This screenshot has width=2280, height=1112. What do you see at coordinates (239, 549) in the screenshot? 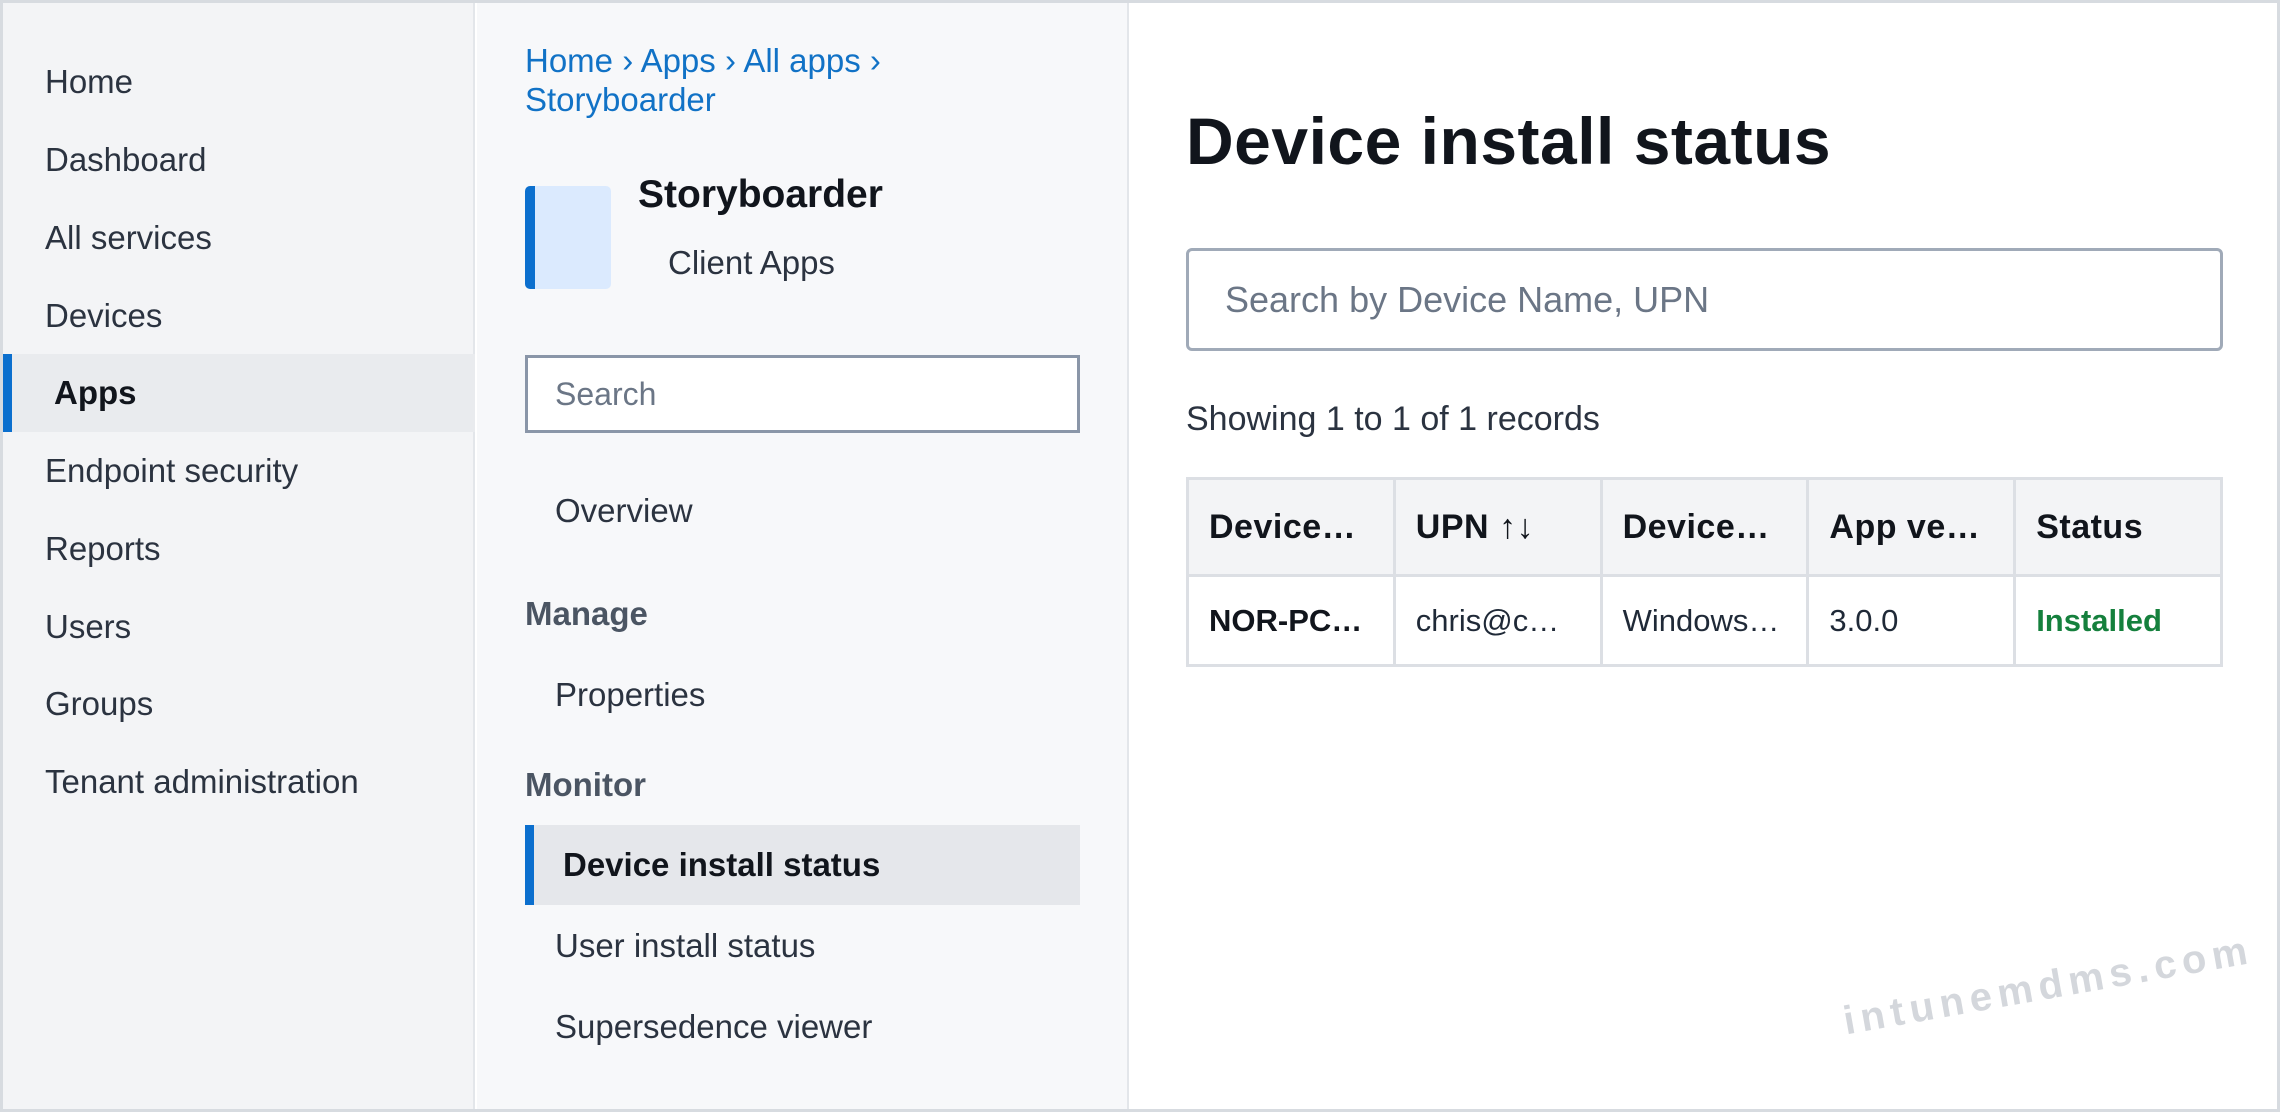
I see `nav-item-reports: Reports` at bounding box center [239, 549].